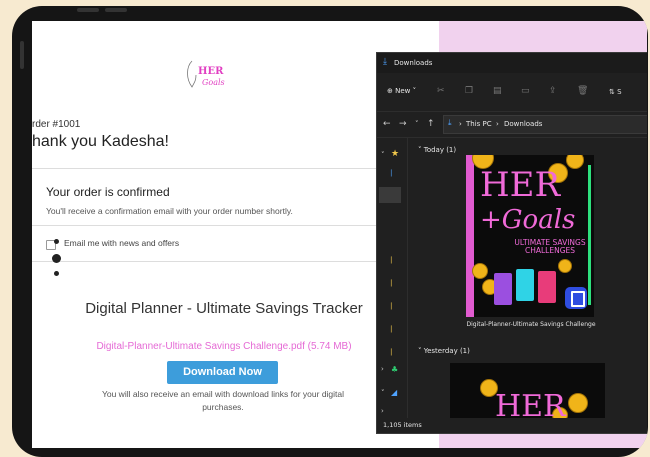 Image resolution: width=650 pixels, height=457 pixels. Describe the element at coordinates (395, 154) in the screenshot. I see `quick-access-star-icon: ★` at that location.